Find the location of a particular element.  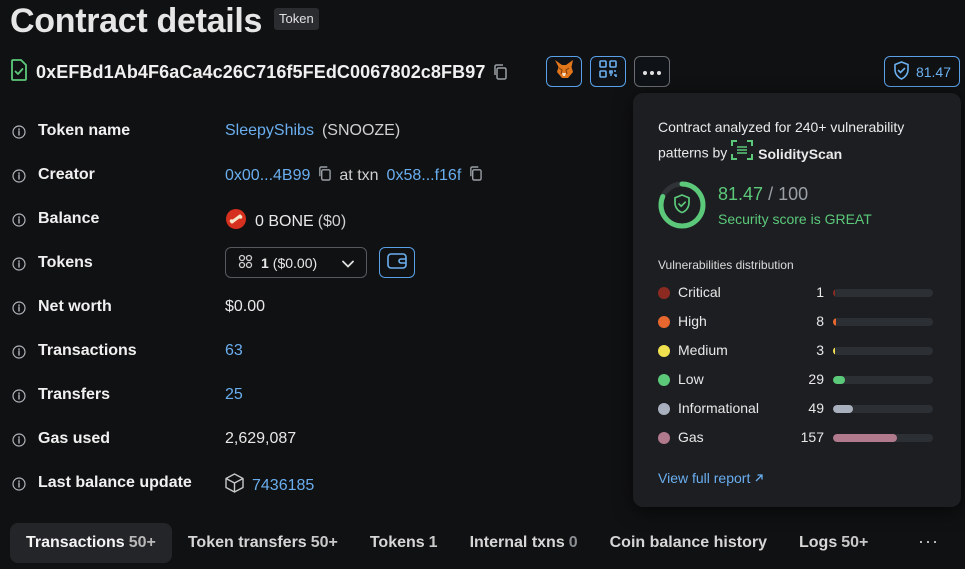

view-full-report-label: View full report is located at coordinates (704, 478).